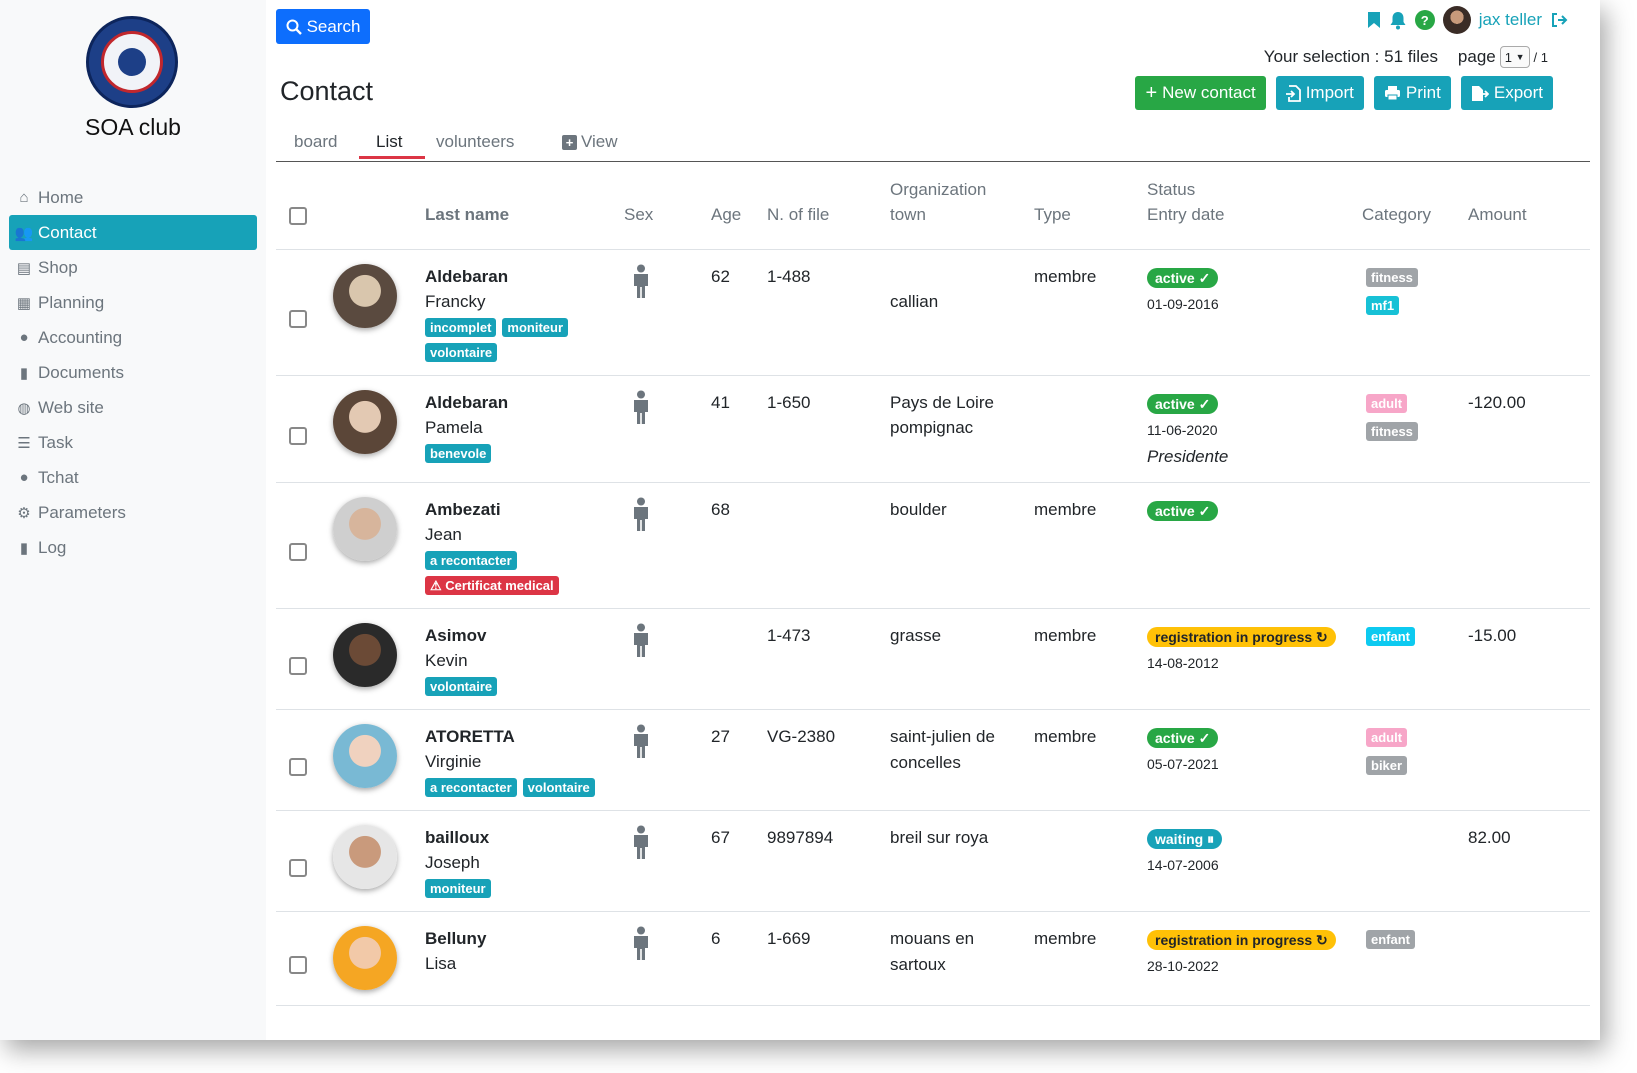 Image resolution: width=1637 pixels, height=1073 pixels. What do you see at coordinates (1396, 214) in the screenshot?
I see `col-category: Category` at bounding box center [1396, 214].